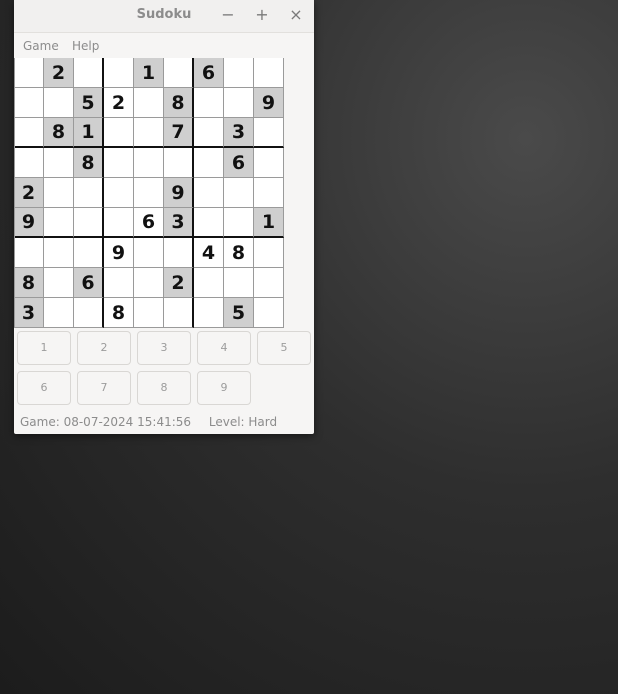 The height and width of the screenshot is (694, 618). What do you see at coordinates (29, 163) in the screenshot?
I see `cell-r4-c1` at bounding box center [29, 163].